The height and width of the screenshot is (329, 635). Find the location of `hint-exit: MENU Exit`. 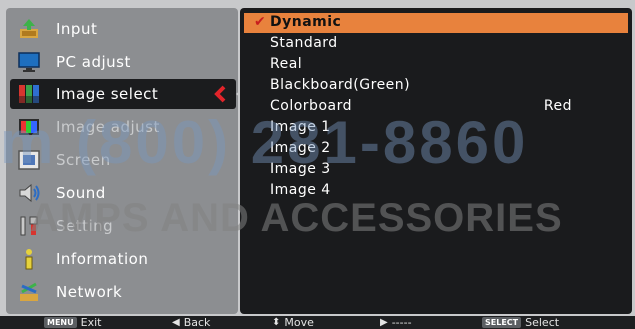

hint-exit: MENU Exit is located at coordinates (72, 322).